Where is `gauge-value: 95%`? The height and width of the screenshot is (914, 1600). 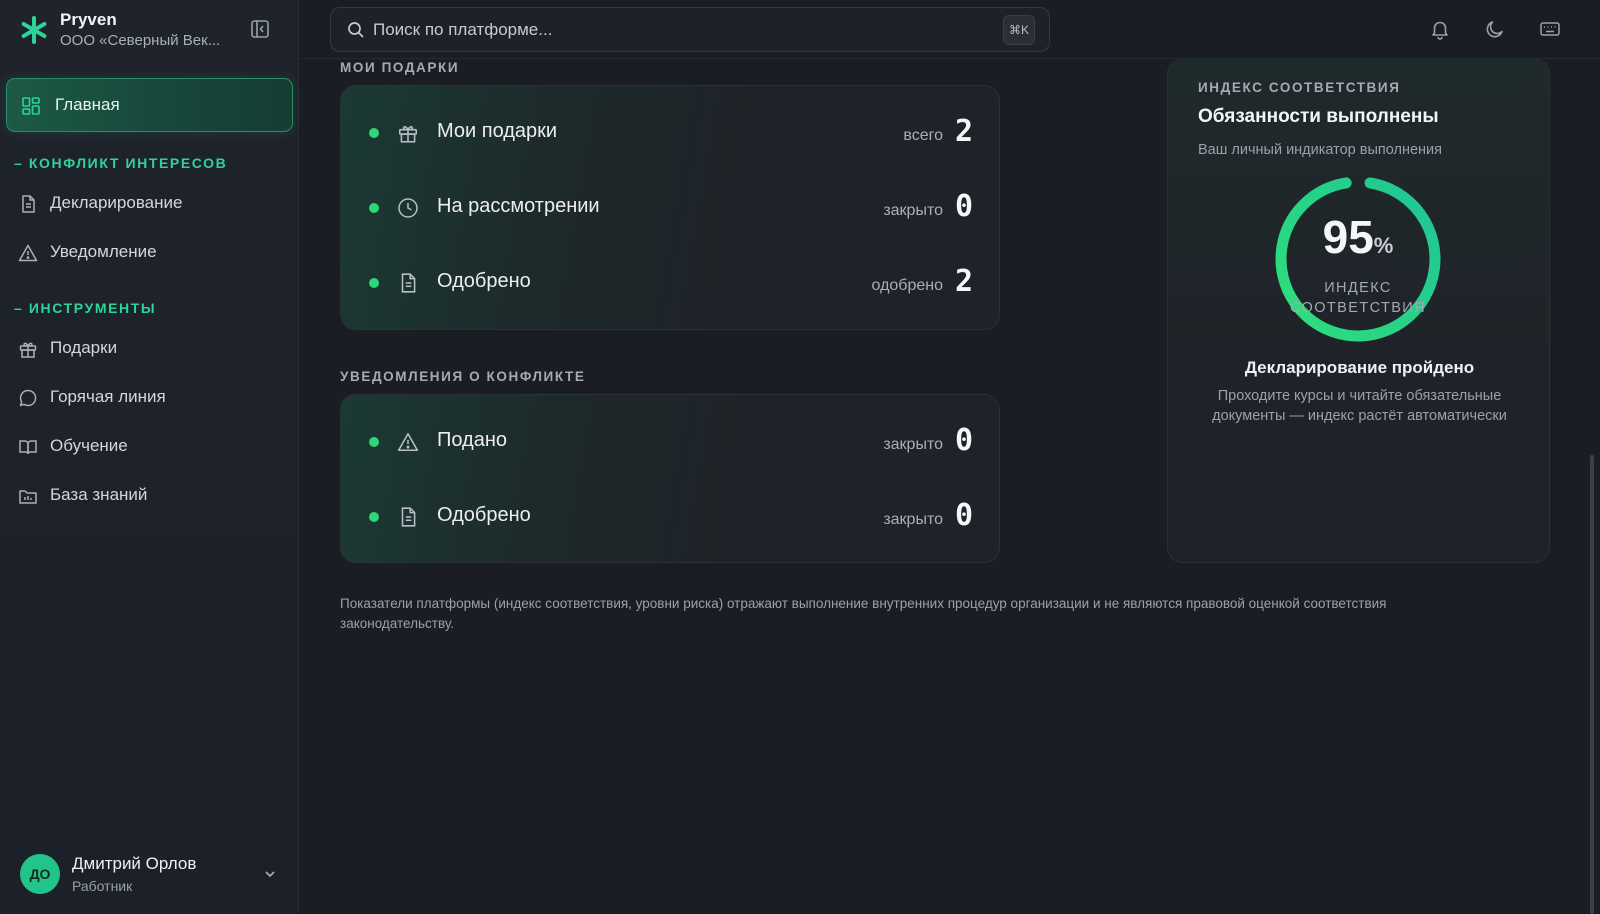 gauge-value: 95% is located at coordinates (1358, 237).